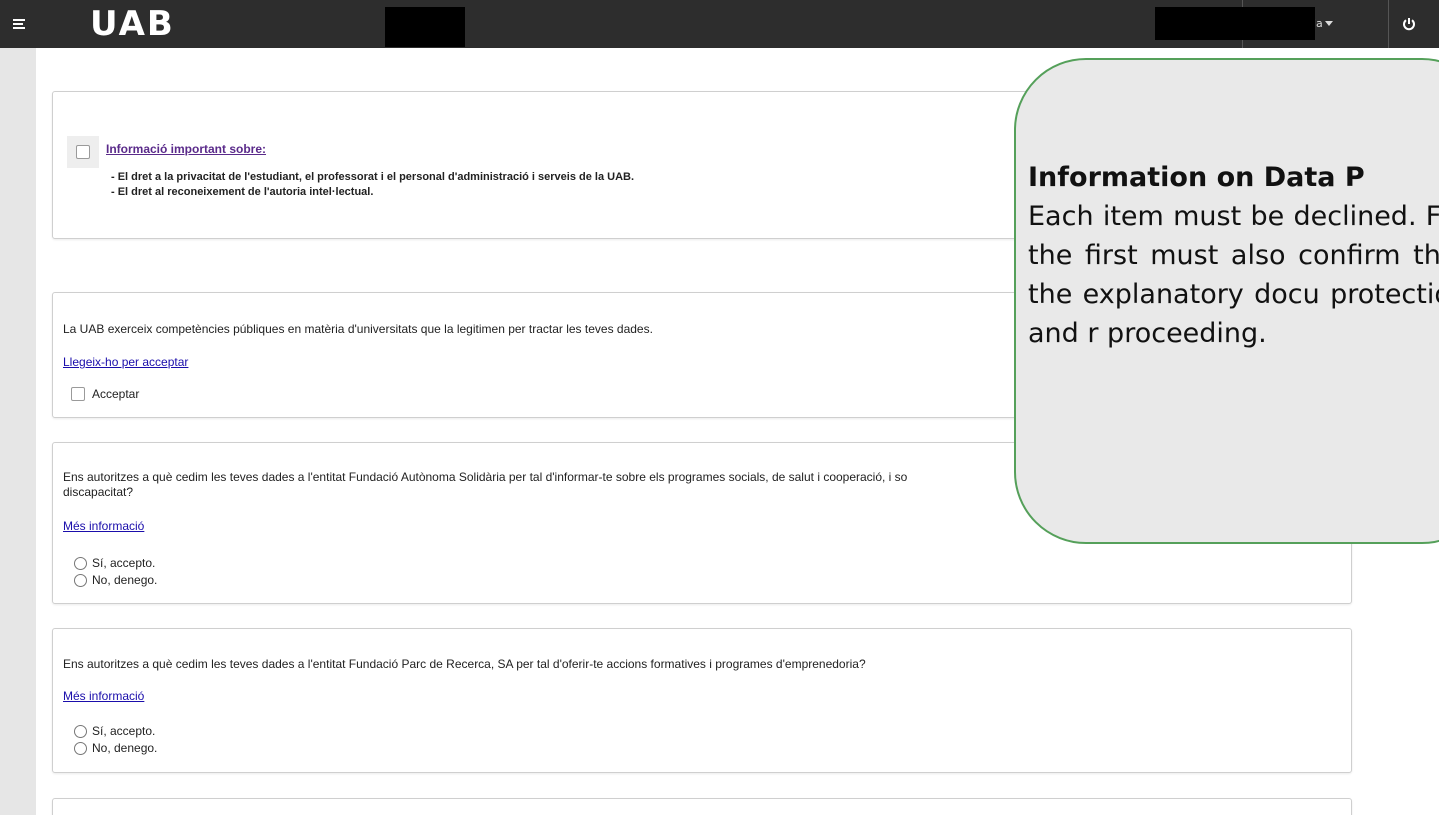 The width and height of the screenshot is (1439, 815). What do you see at coordinates (125, 362) in the screenshot?
I see `read-to-accept-link: Llegeix-ho per acceptar` at bounding box center [125, 362].